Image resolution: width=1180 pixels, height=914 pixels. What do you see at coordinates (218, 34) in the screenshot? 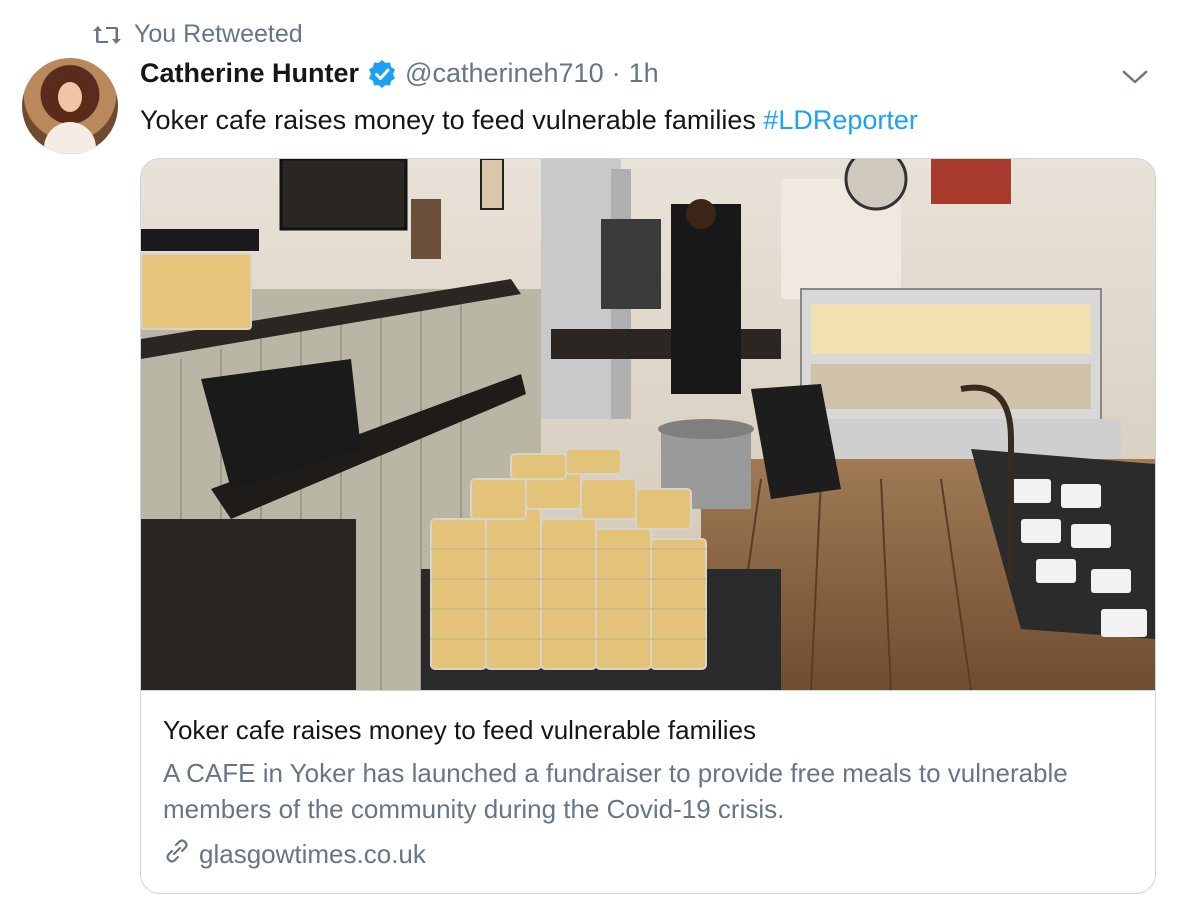
I see `retweet-label: You Retweeted` at bounding box center [218, 34].